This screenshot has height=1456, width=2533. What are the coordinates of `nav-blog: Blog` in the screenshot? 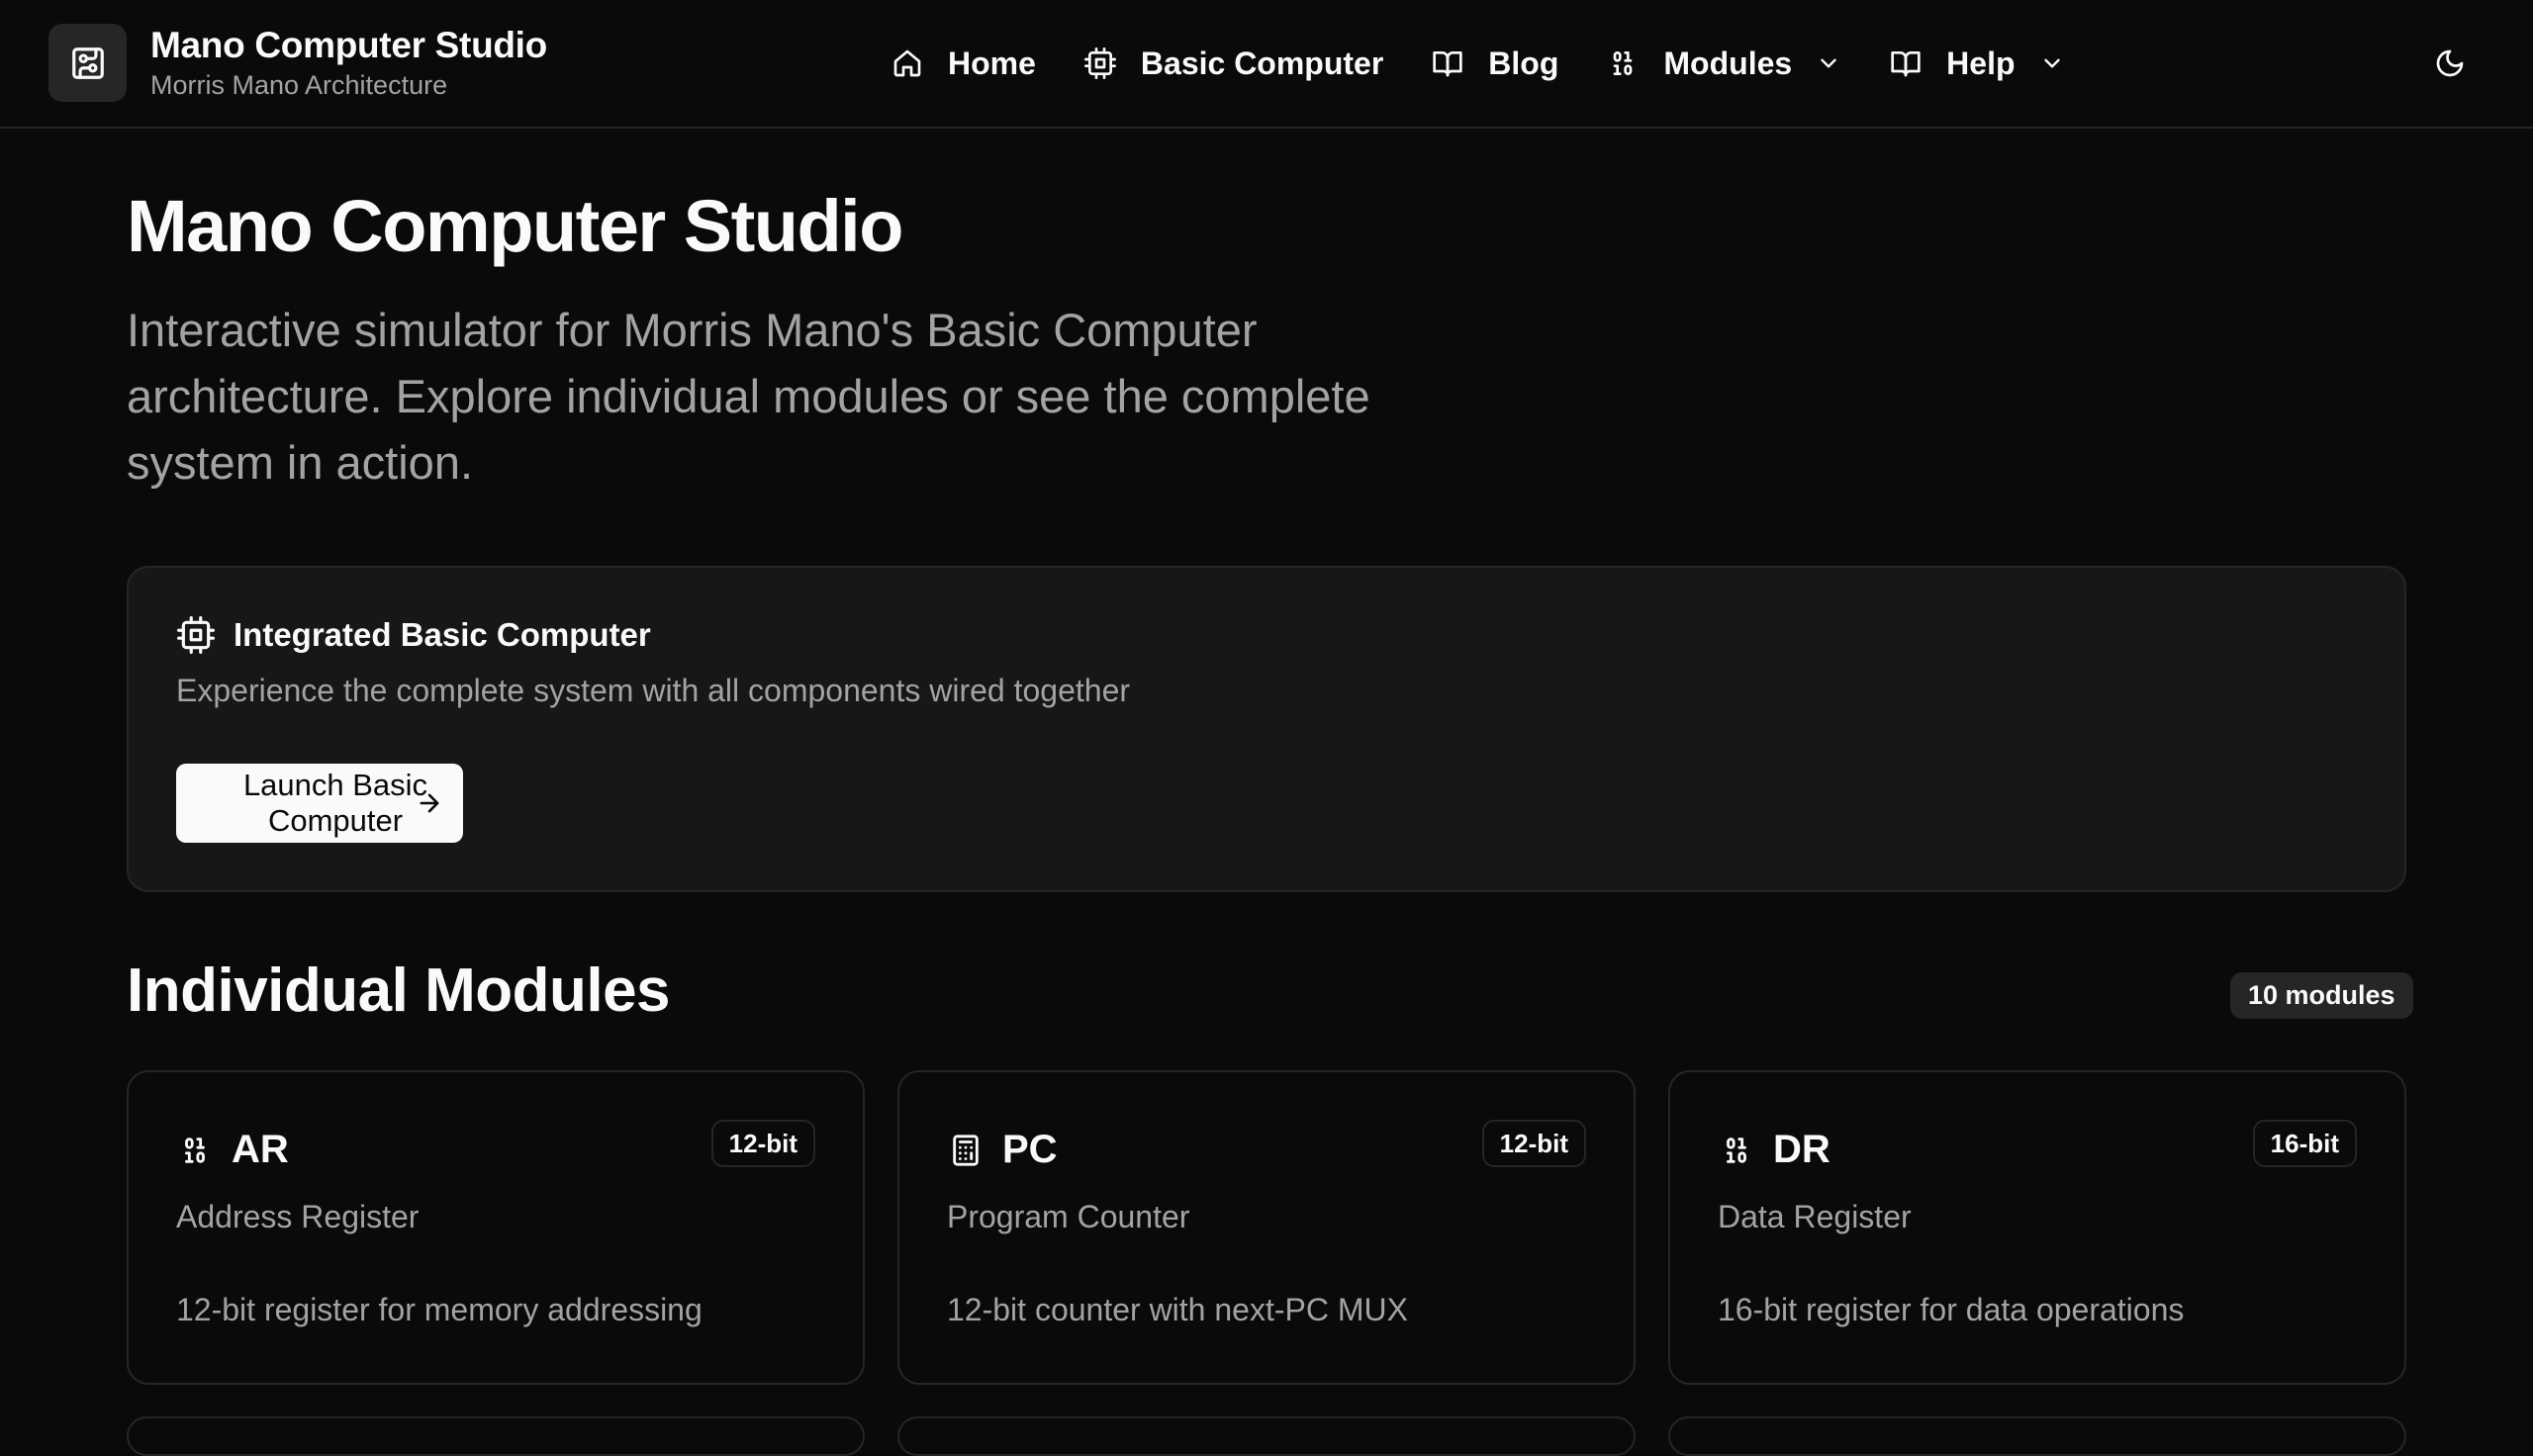 It's located at (1495, 64).